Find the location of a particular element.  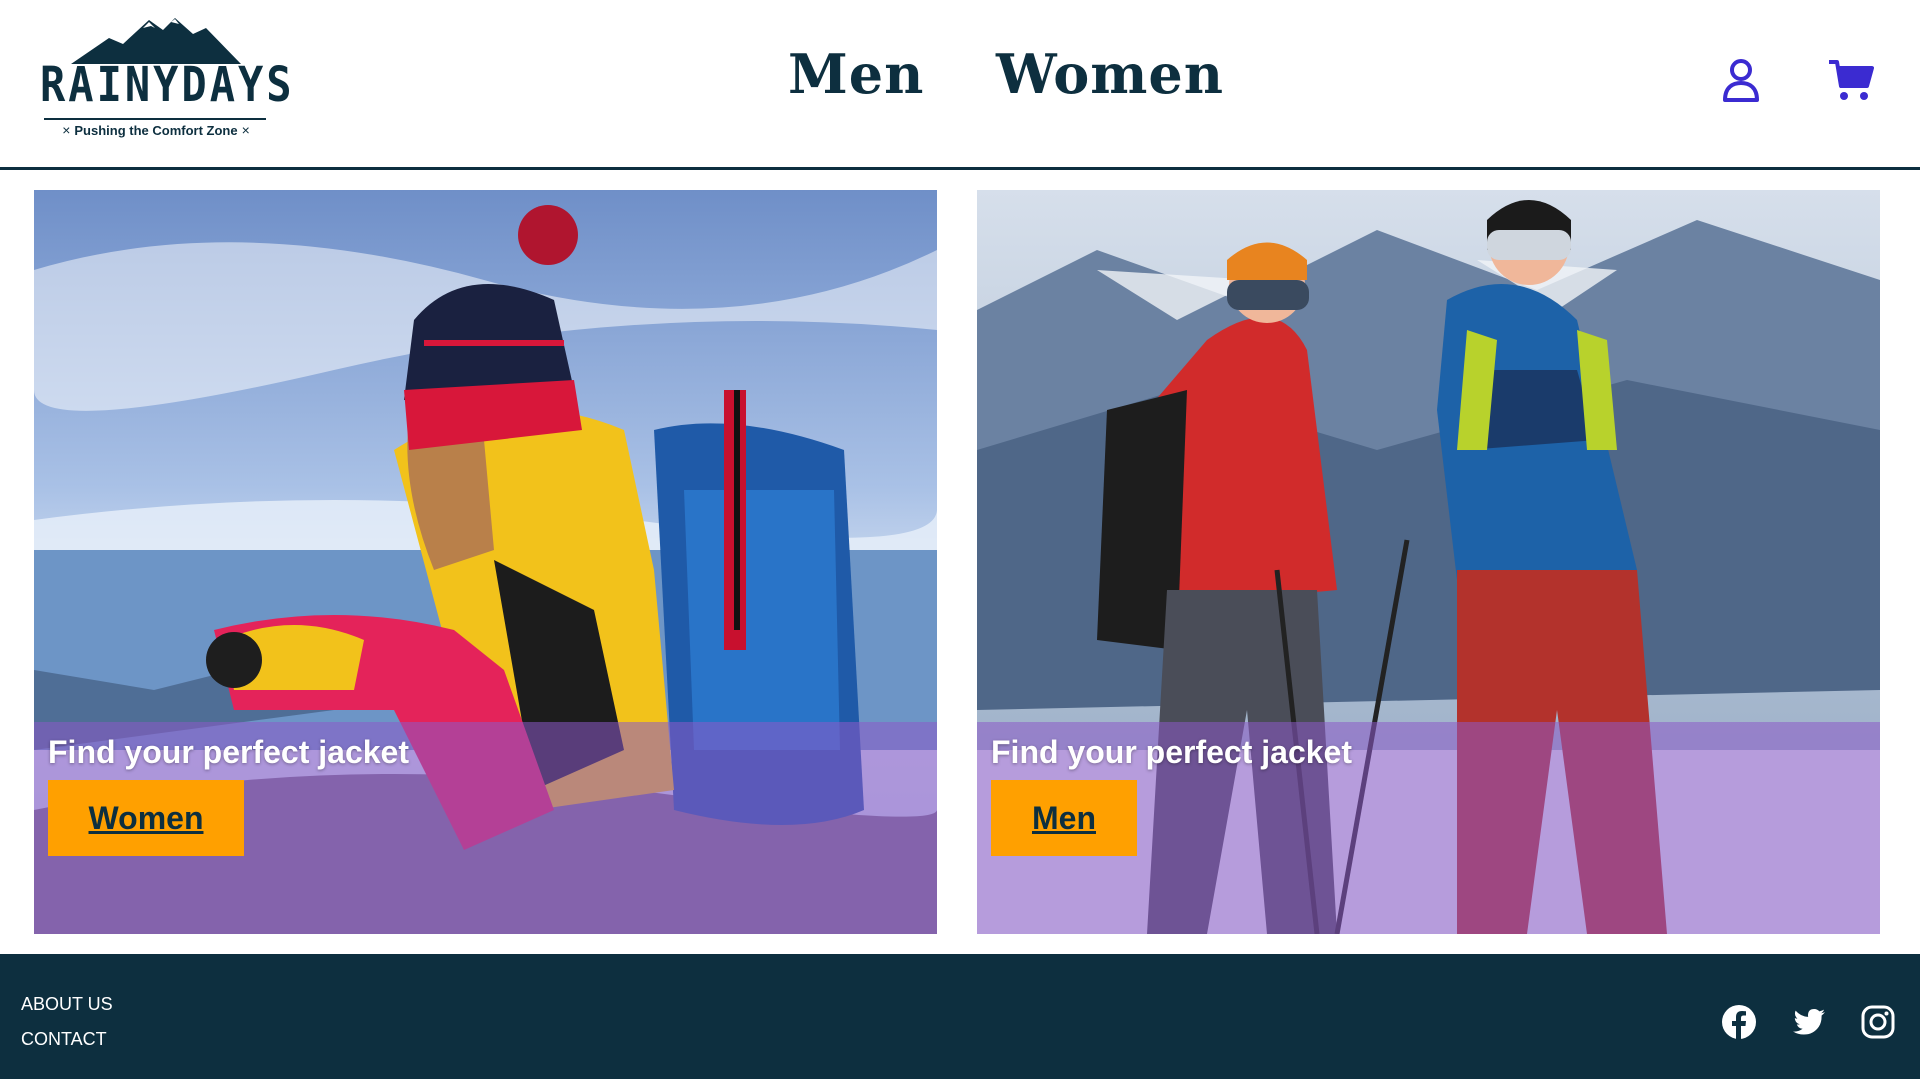

site-logo: RAINYDAYS × Pushing the Comfort Zone × is located at coordinates (165, 80).